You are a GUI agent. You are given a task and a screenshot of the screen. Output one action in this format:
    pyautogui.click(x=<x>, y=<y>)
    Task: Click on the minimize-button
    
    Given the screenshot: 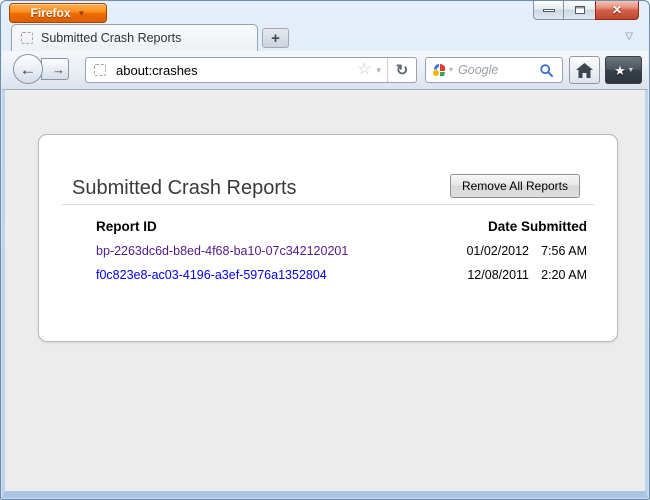 What is the action you would take?
    pyautogui.click(x=548, y=10)
    